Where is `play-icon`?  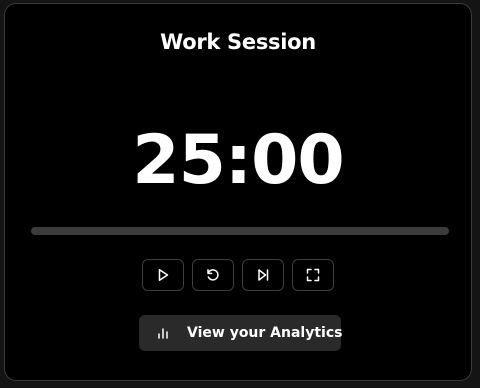
play-icon is located at coordinates (163, 275).